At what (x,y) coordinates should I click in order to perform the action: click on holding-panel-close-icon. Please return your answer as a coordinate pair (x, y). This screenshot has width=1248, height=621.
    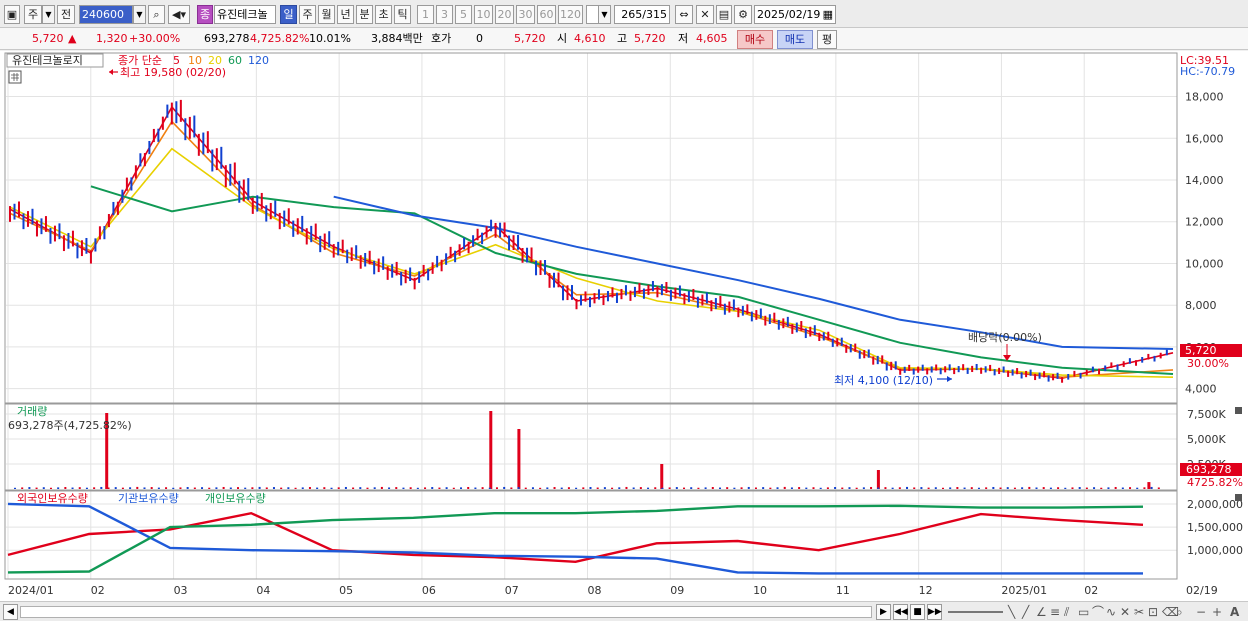
    Looking at the image, I should click on (1238, 497).